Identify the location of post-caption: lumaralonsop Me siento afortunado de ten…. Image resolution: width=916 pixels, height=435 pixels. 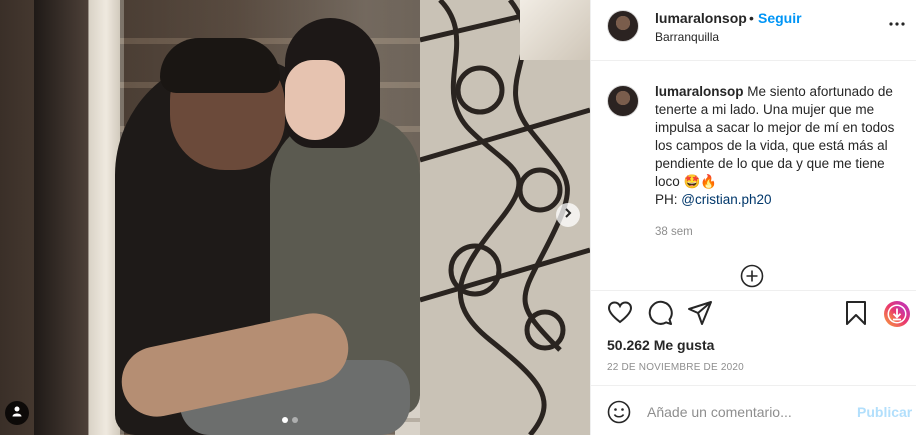
(777, 146).